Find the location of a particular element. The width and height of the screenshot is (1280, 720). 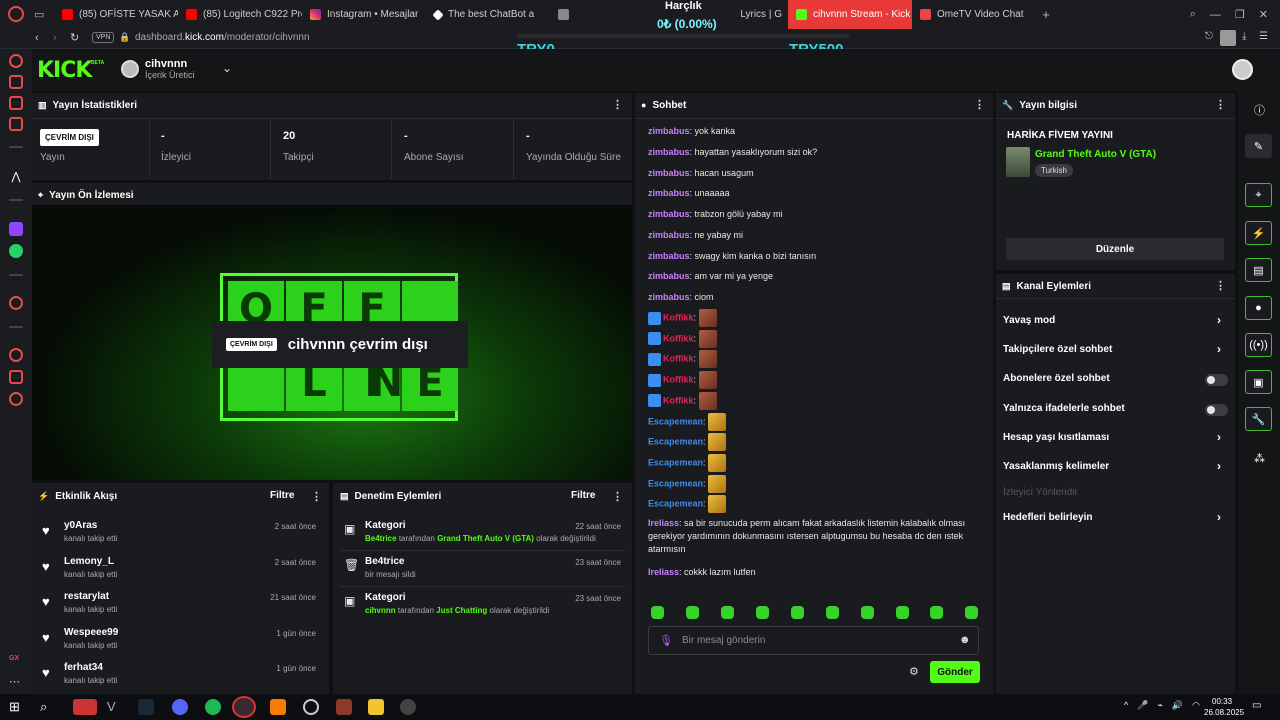

chevron-up-icon: ^ is located at coordinates (1126, 705).